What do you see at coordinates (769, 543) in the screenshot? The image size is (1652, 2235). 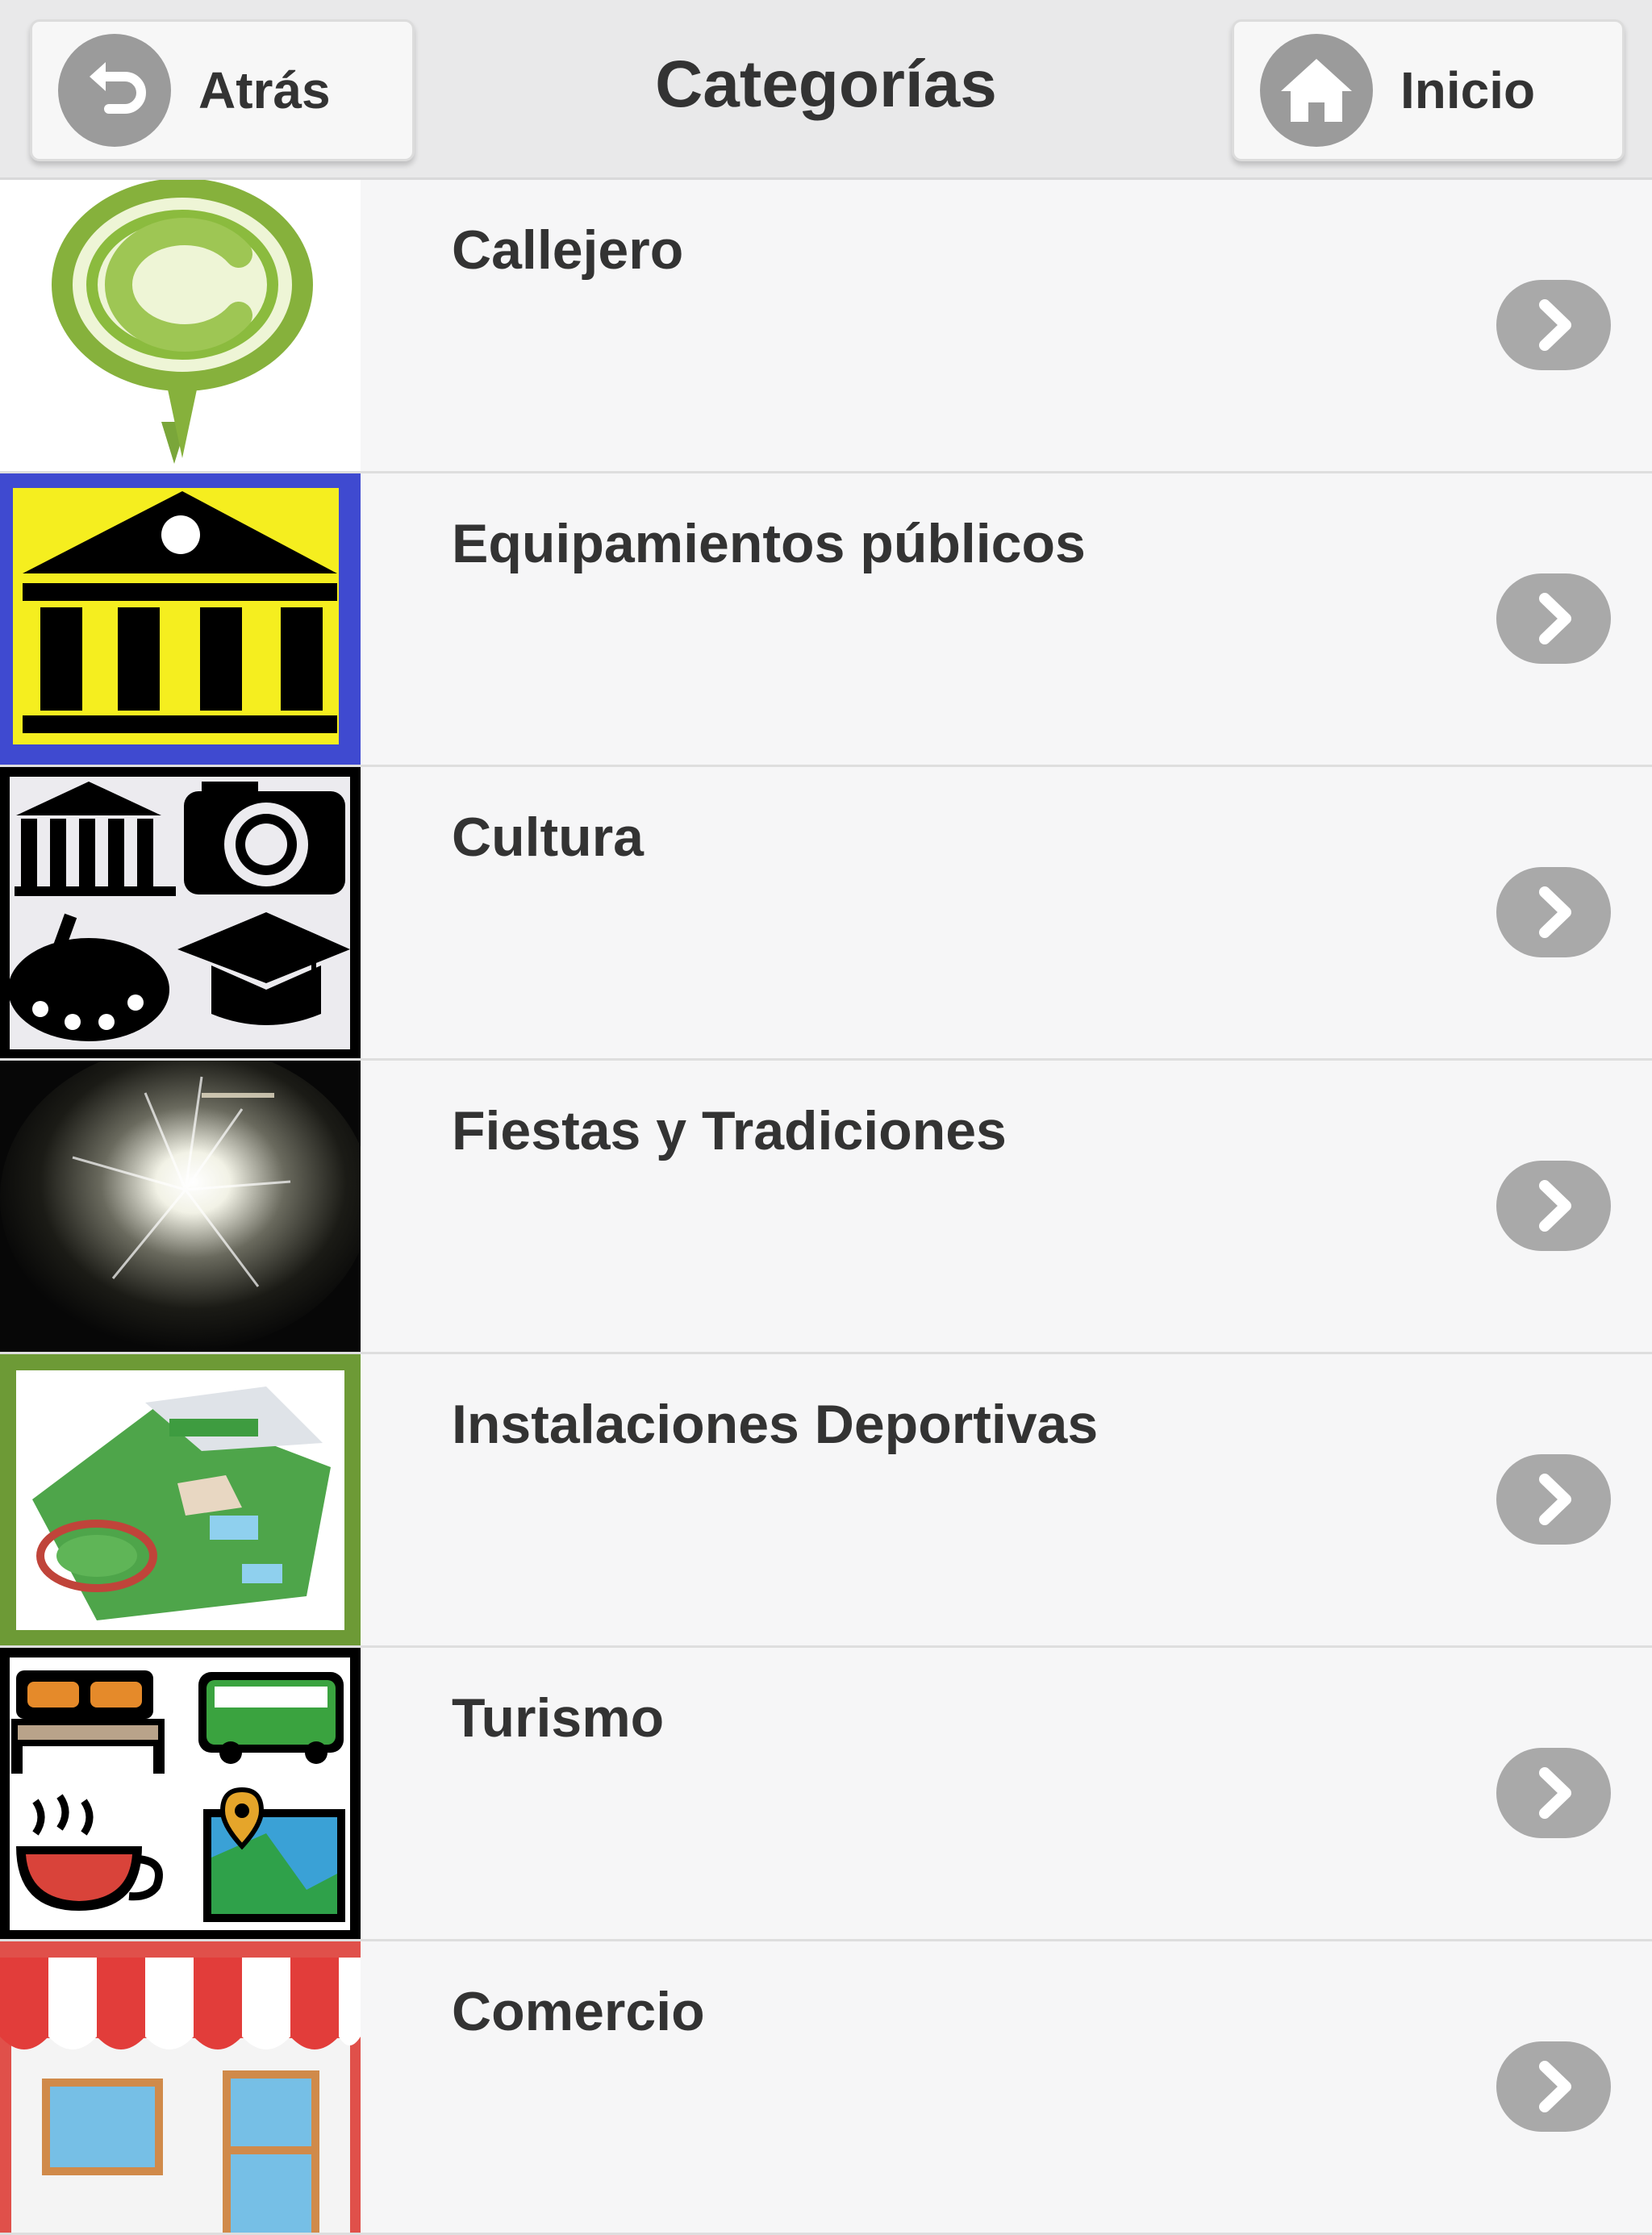 I see `category-label: Equipamientos públicos` at bounding box center [769, 543].